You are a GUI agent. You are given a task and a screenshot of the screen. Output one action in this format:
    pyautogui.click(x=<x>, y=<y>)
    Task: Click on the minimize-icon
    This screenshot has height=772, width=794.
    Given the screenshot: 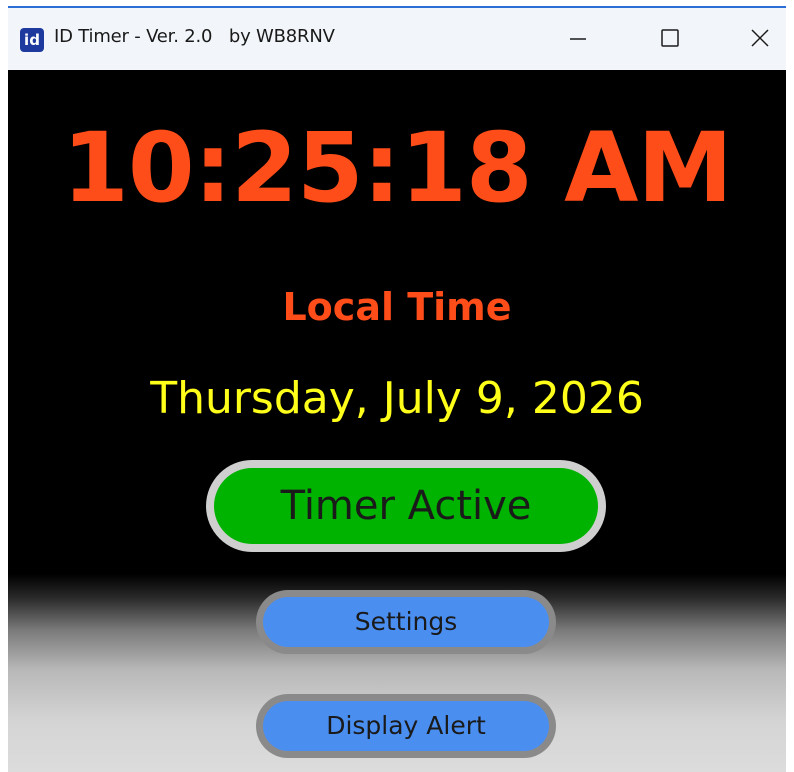 What is the action you would take?
    pyautogui.click(x=578, y=39)
    